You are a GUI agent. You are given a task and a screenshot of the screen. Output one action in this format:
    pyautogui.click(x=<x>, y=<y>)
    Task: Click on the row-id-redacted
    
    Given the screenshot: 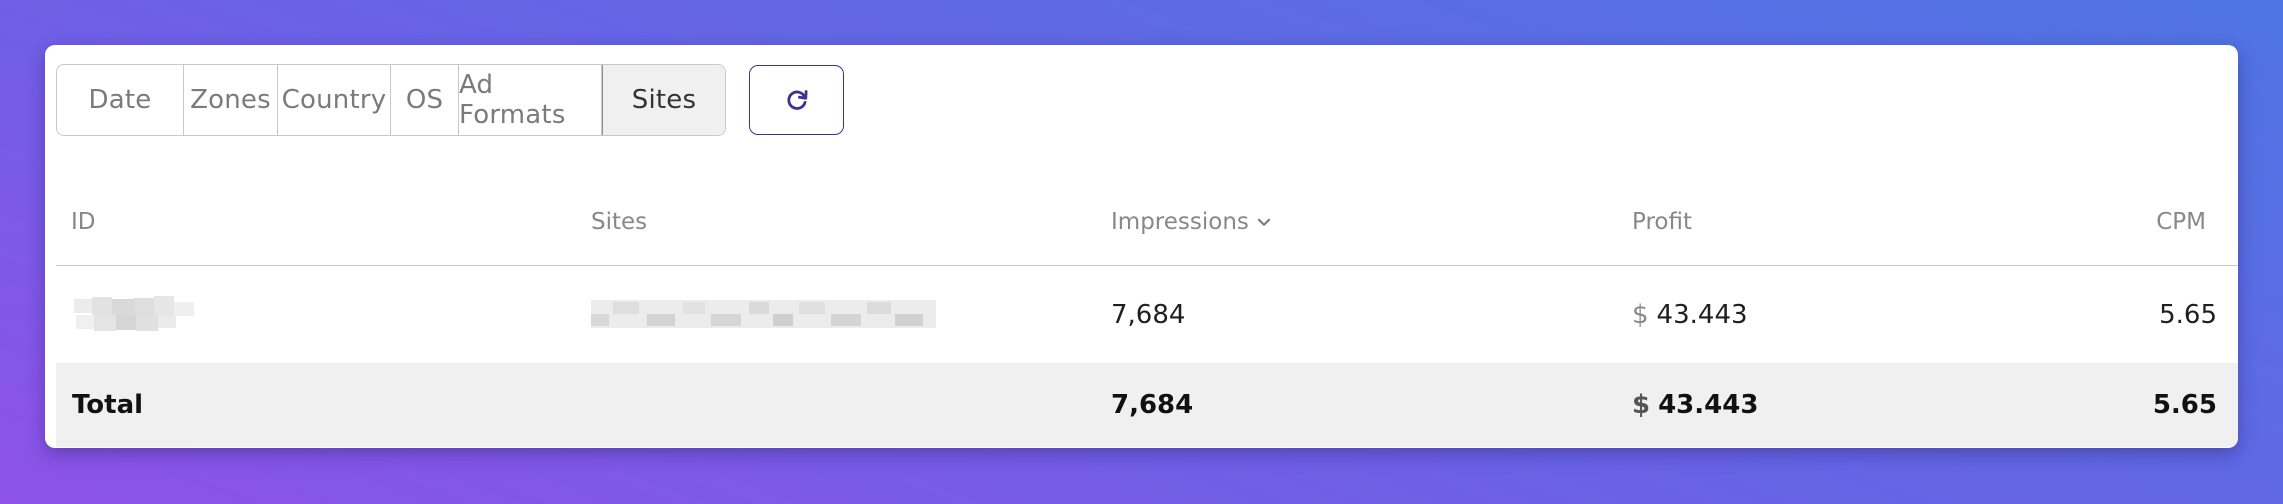 What is the action you would take?
    pyautogui.click(x=135, y=314)
    